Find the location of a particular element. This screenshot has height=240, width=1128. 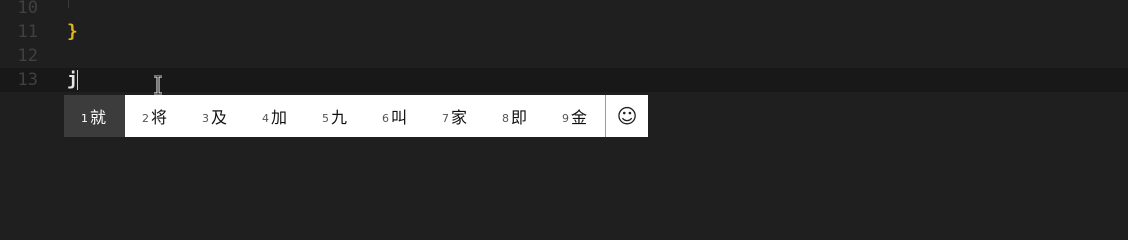

line-number: 10 is located at coordinates (27, 9).